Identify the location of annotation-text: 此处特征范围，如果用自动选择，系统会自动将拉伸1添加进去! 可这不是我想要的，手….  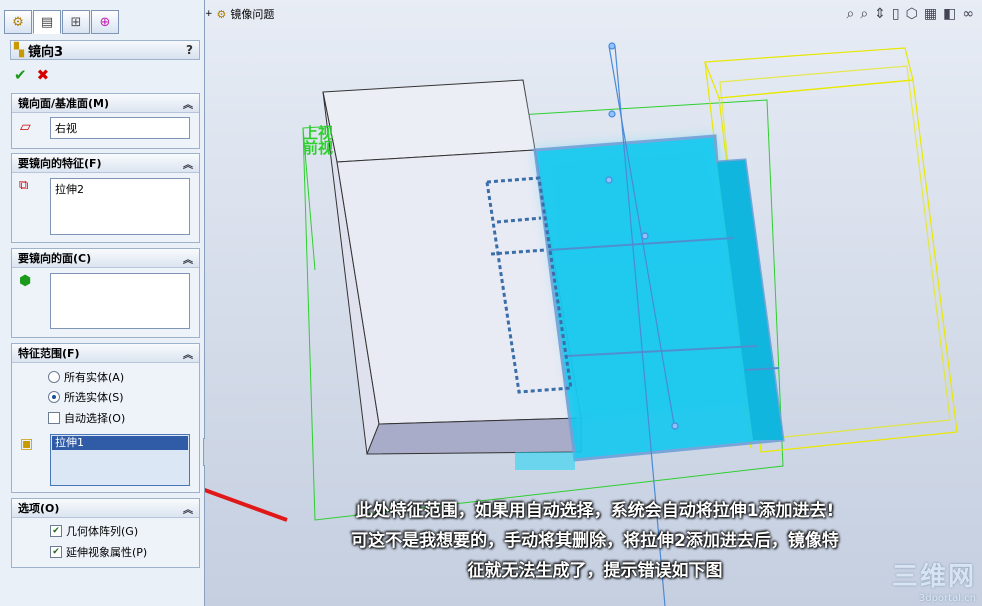
(595, 541).